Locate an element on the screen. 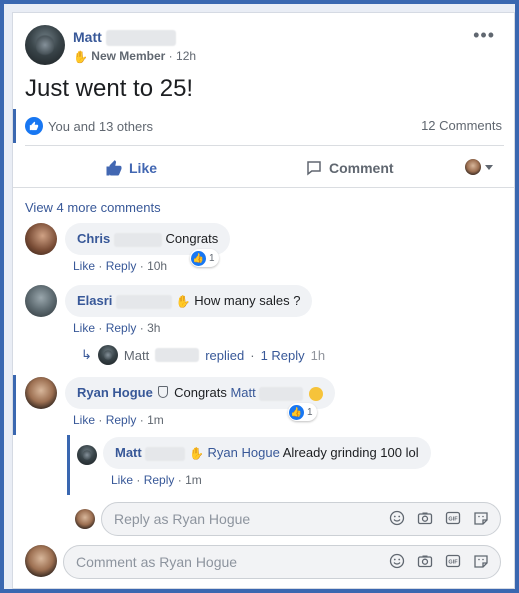  admin-shield-icon is located at coordinates (163, 392).